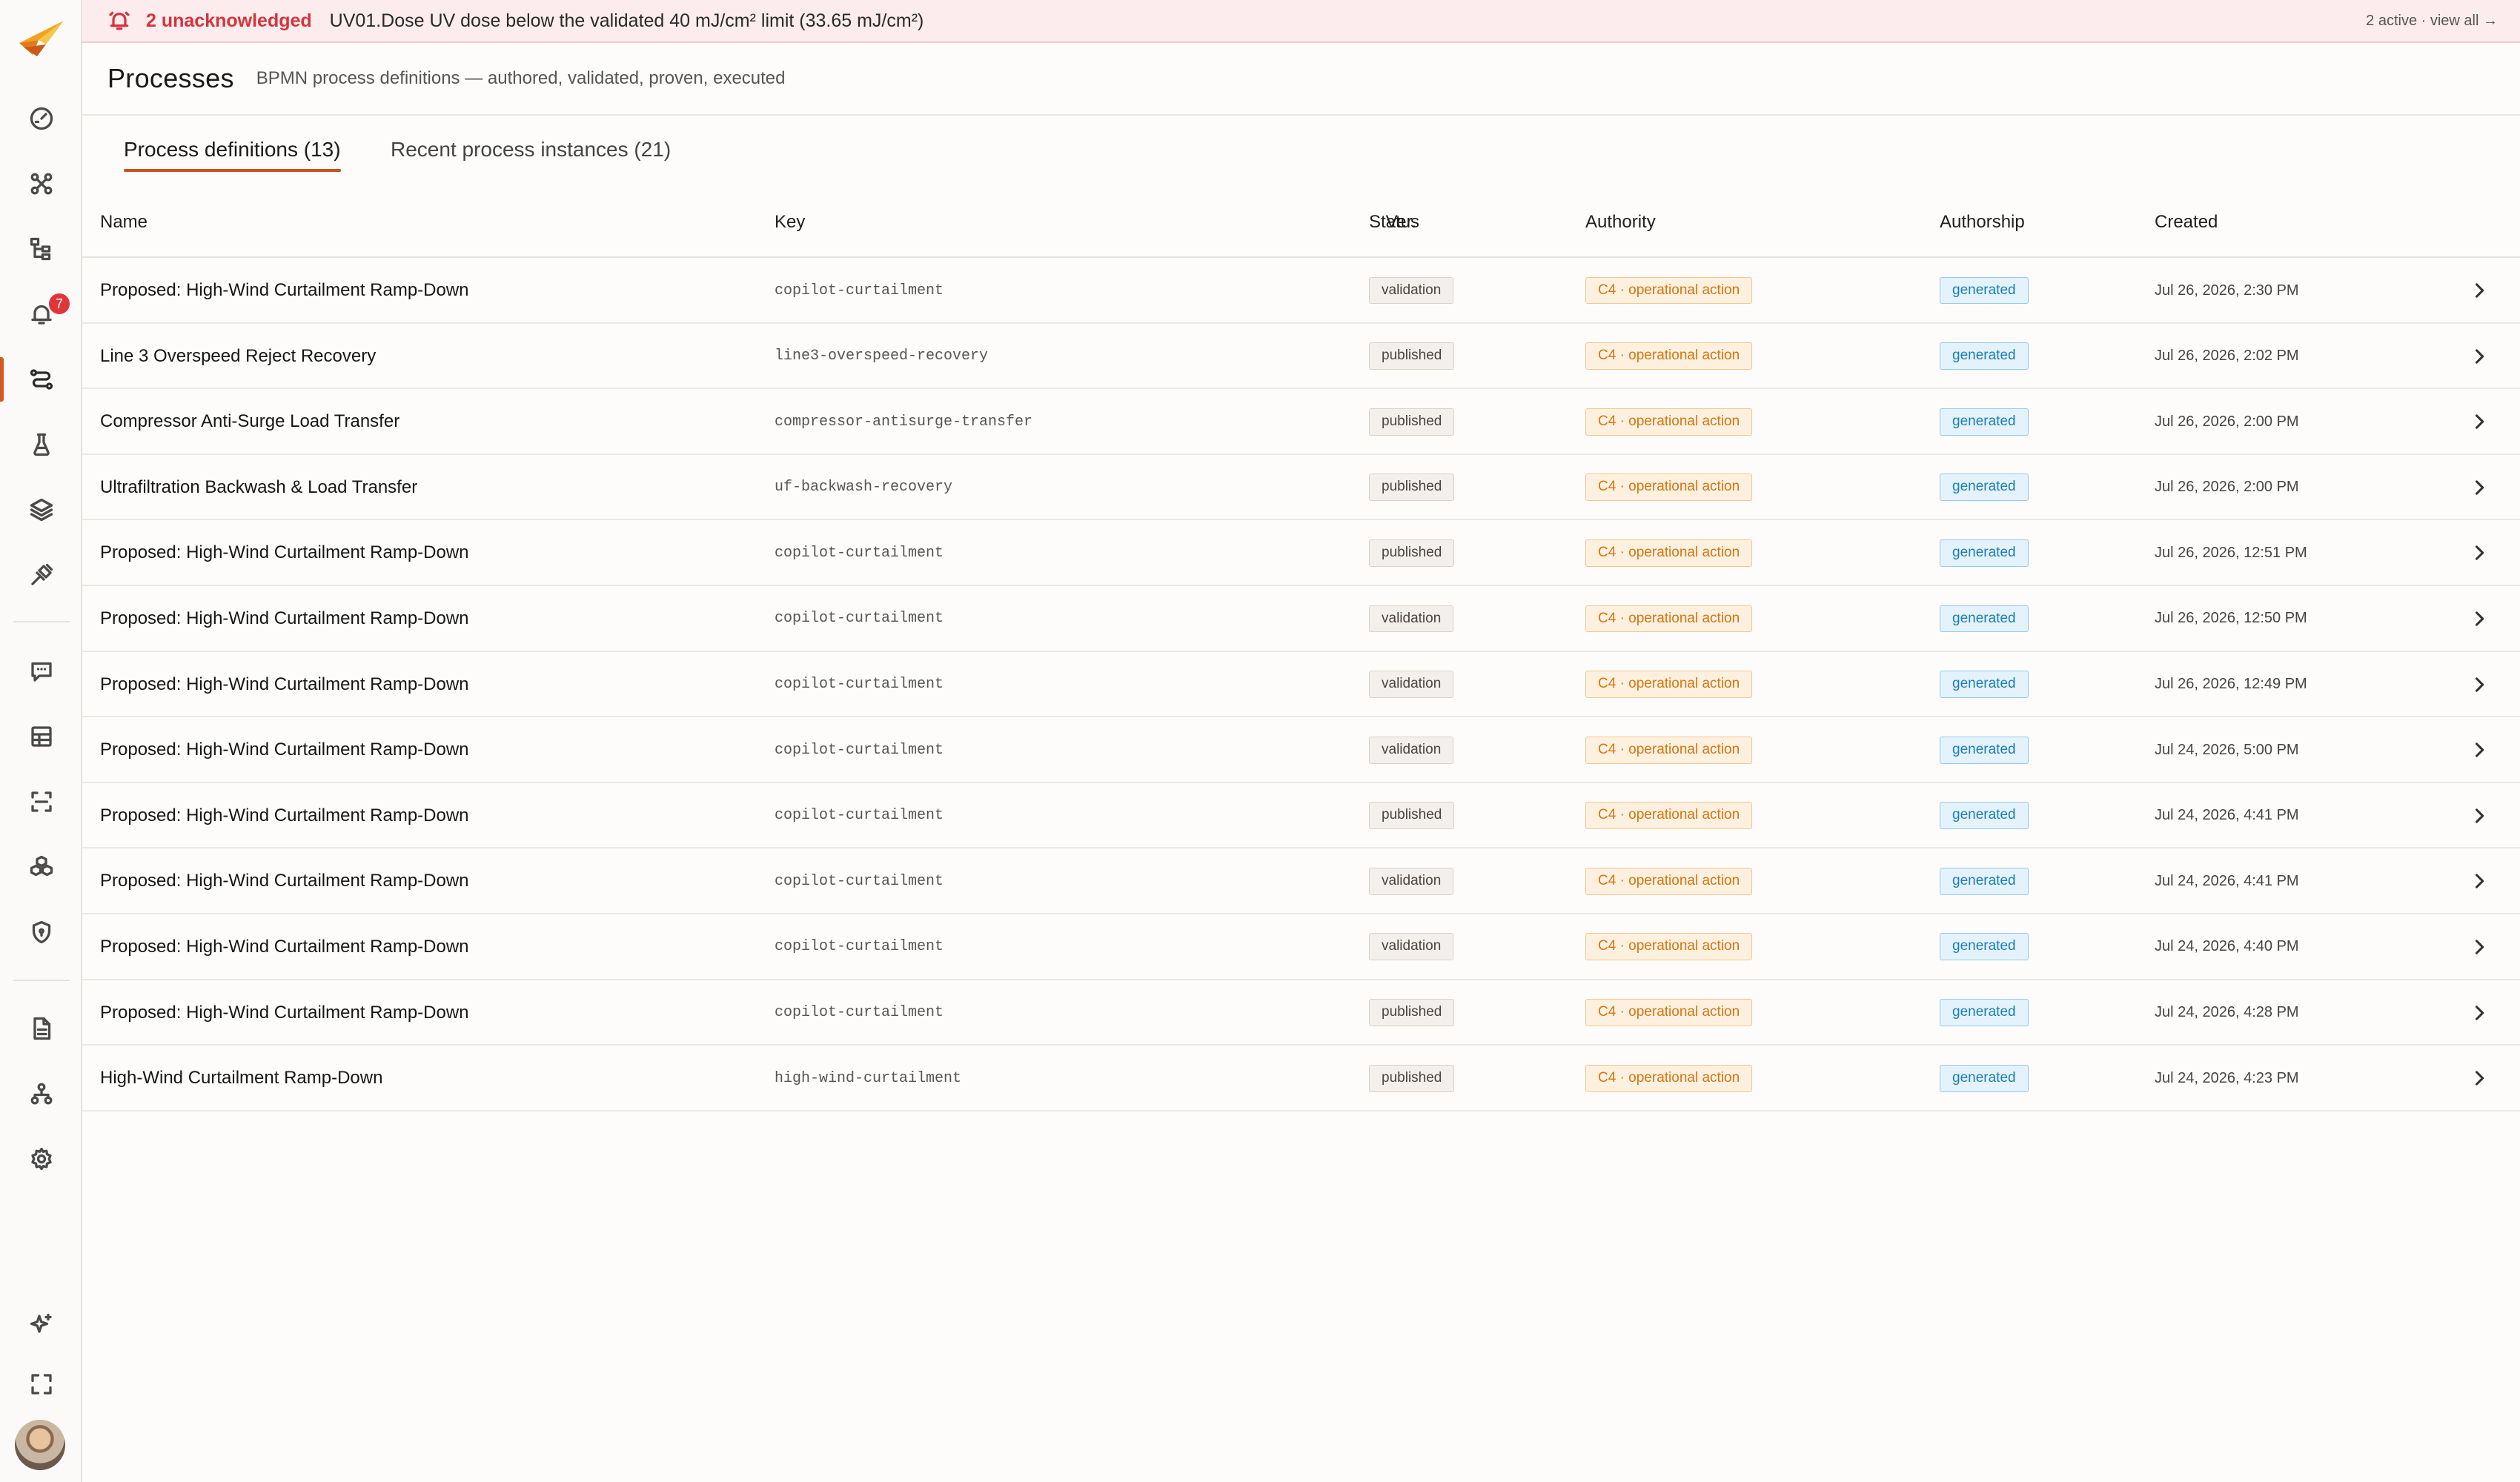 The width and height of the screenshot is (2520, 1482). What do you see at coordinates (41, 510) in the screenshot?
I see `nav-layers` at bounding box center [41, 510].